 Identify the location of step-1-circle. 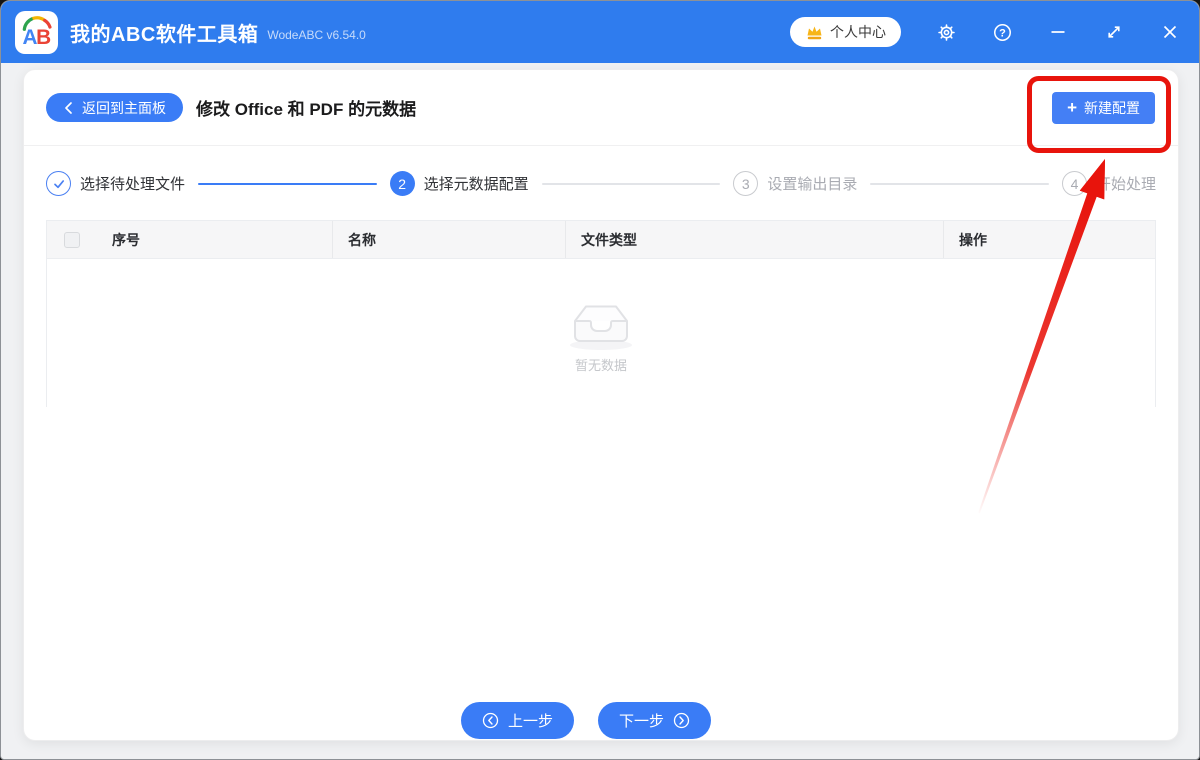
(58, 183).